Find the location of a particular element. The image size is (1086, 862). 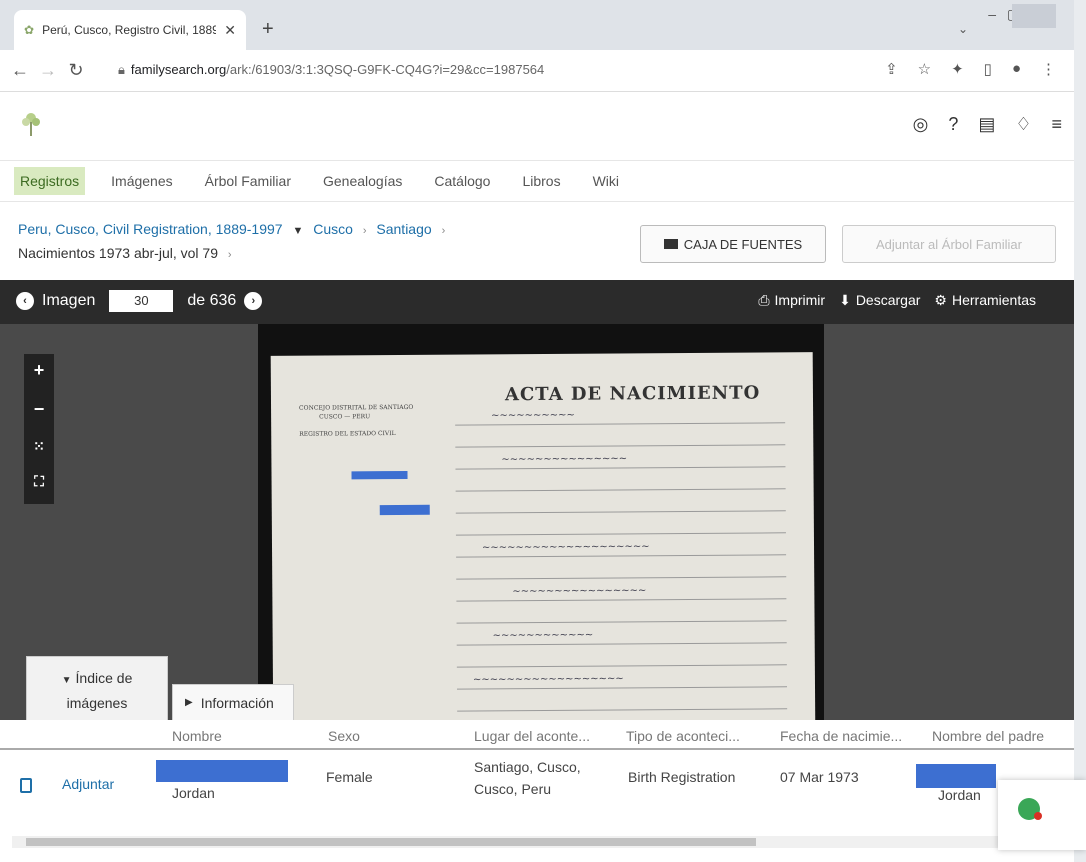

doc-org: CONCEJO DISTRITAL DE SANTIAGO is located at coordinates (356, 407).